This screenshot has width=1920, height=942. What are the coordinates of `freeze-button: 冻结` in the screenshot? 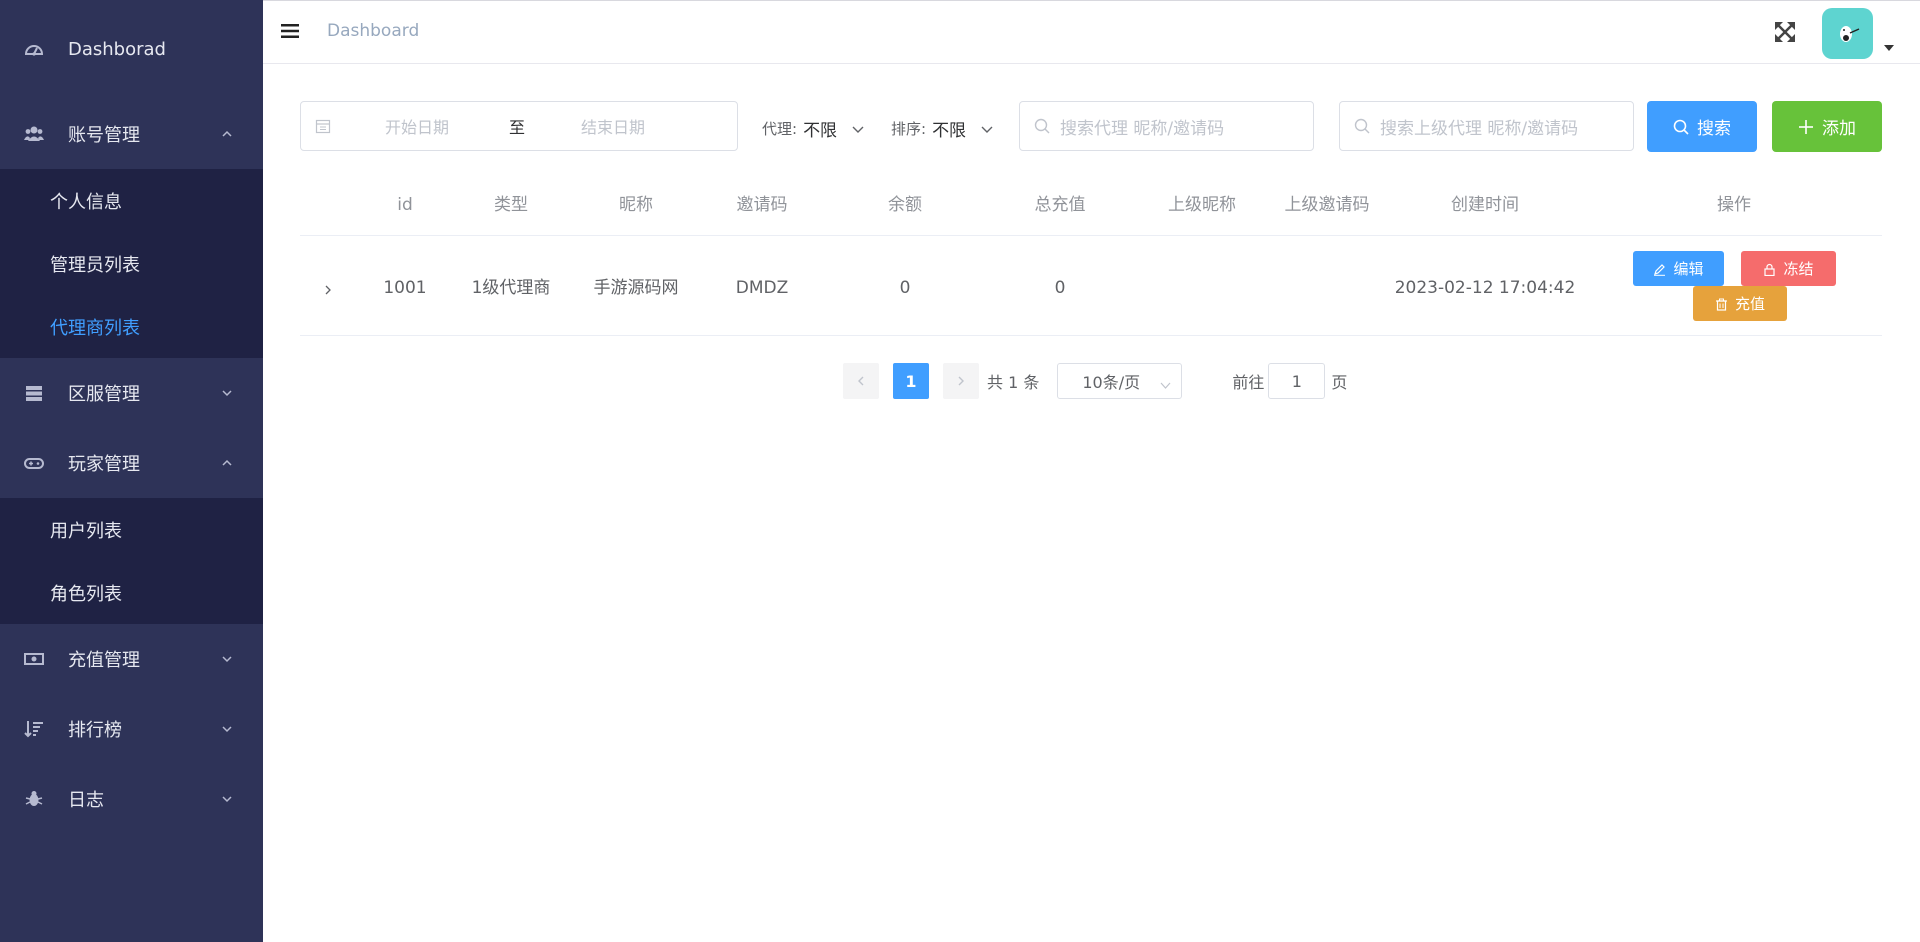 It's located at (1788, 268).